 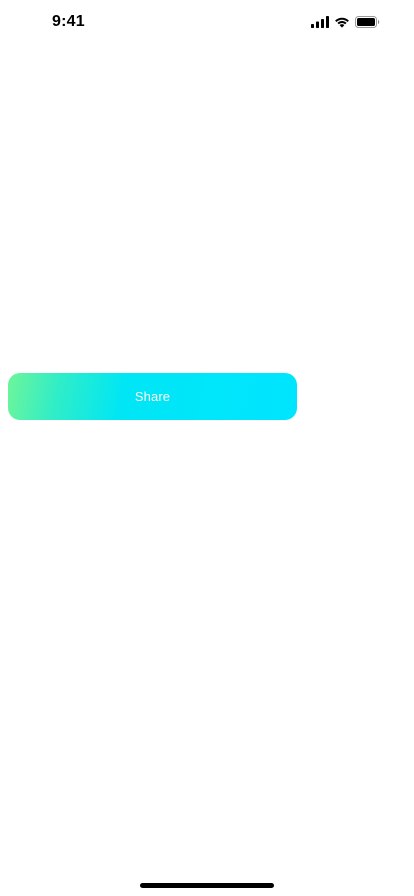 What do you see at coordinates (207, 885) in the screenshot?
I see `home-indicator` at bounding box center [207, 885].